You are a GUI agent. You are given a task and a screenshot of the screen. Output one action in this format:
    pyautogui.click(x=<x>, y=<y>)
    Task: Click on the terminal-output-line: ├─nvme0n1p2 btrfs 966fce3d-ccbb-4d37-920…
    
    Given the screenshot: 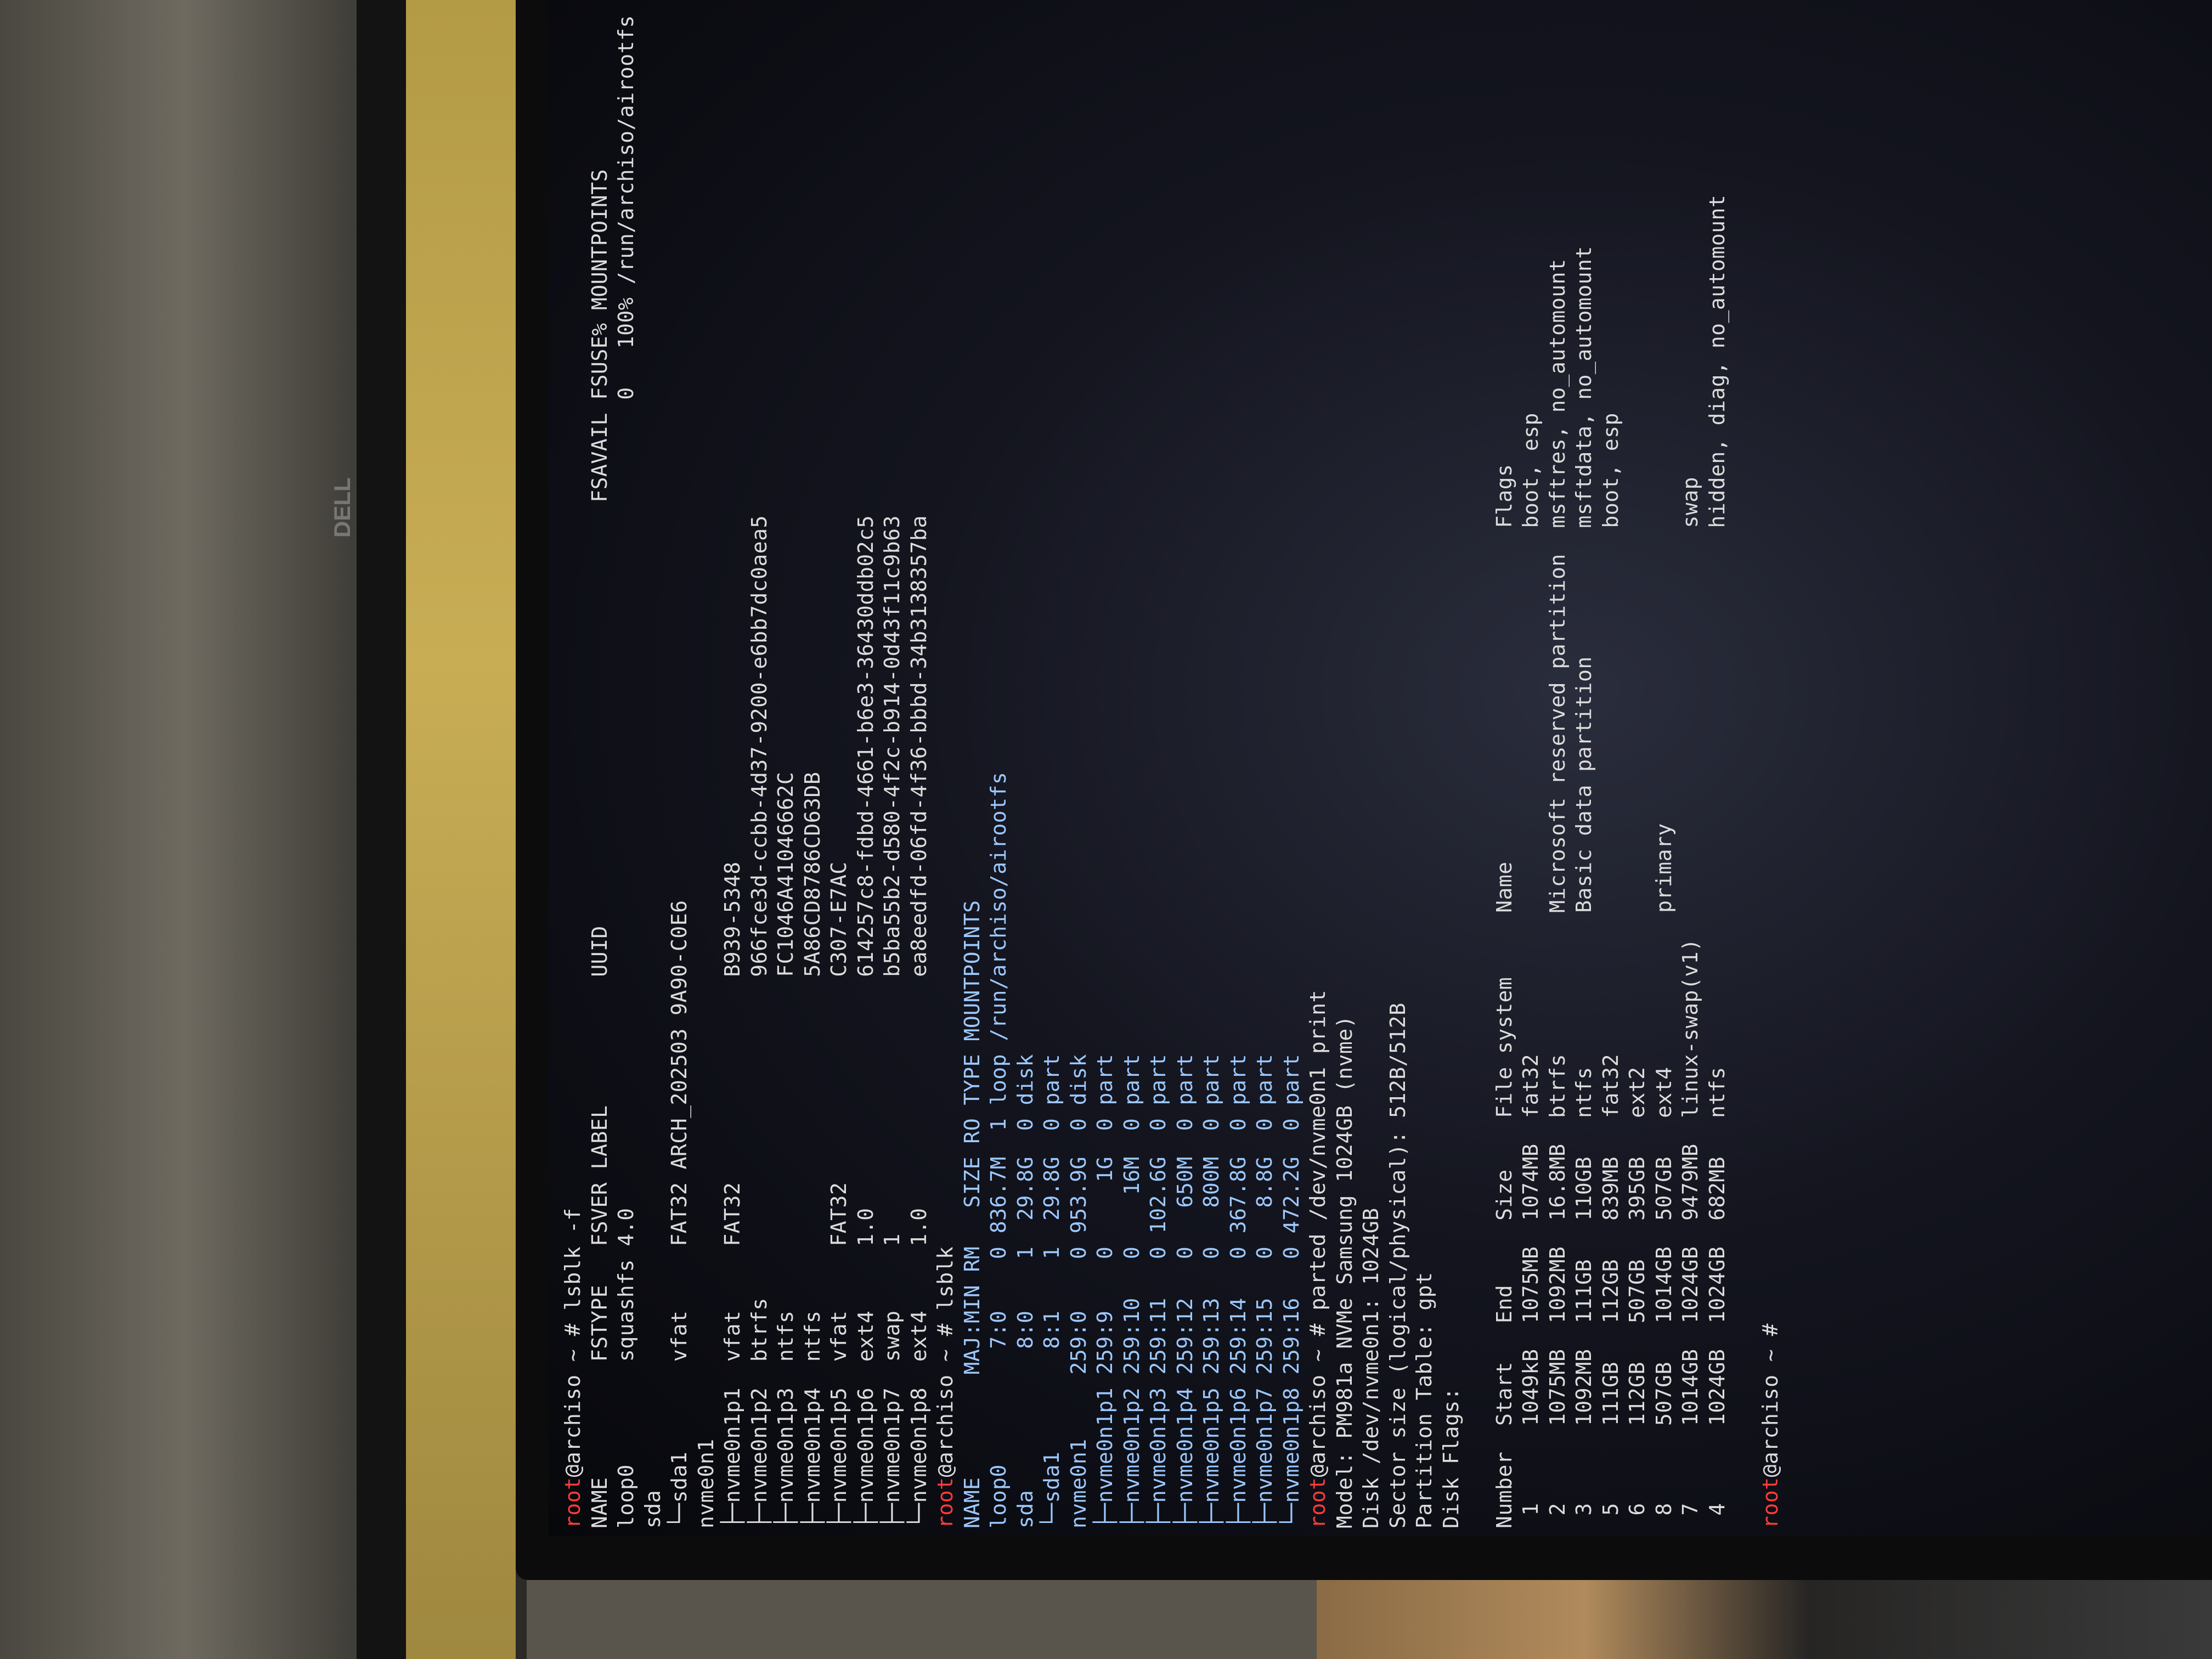 What is the action you would take?
    pyautogui.click(x=759, y=1022)
    